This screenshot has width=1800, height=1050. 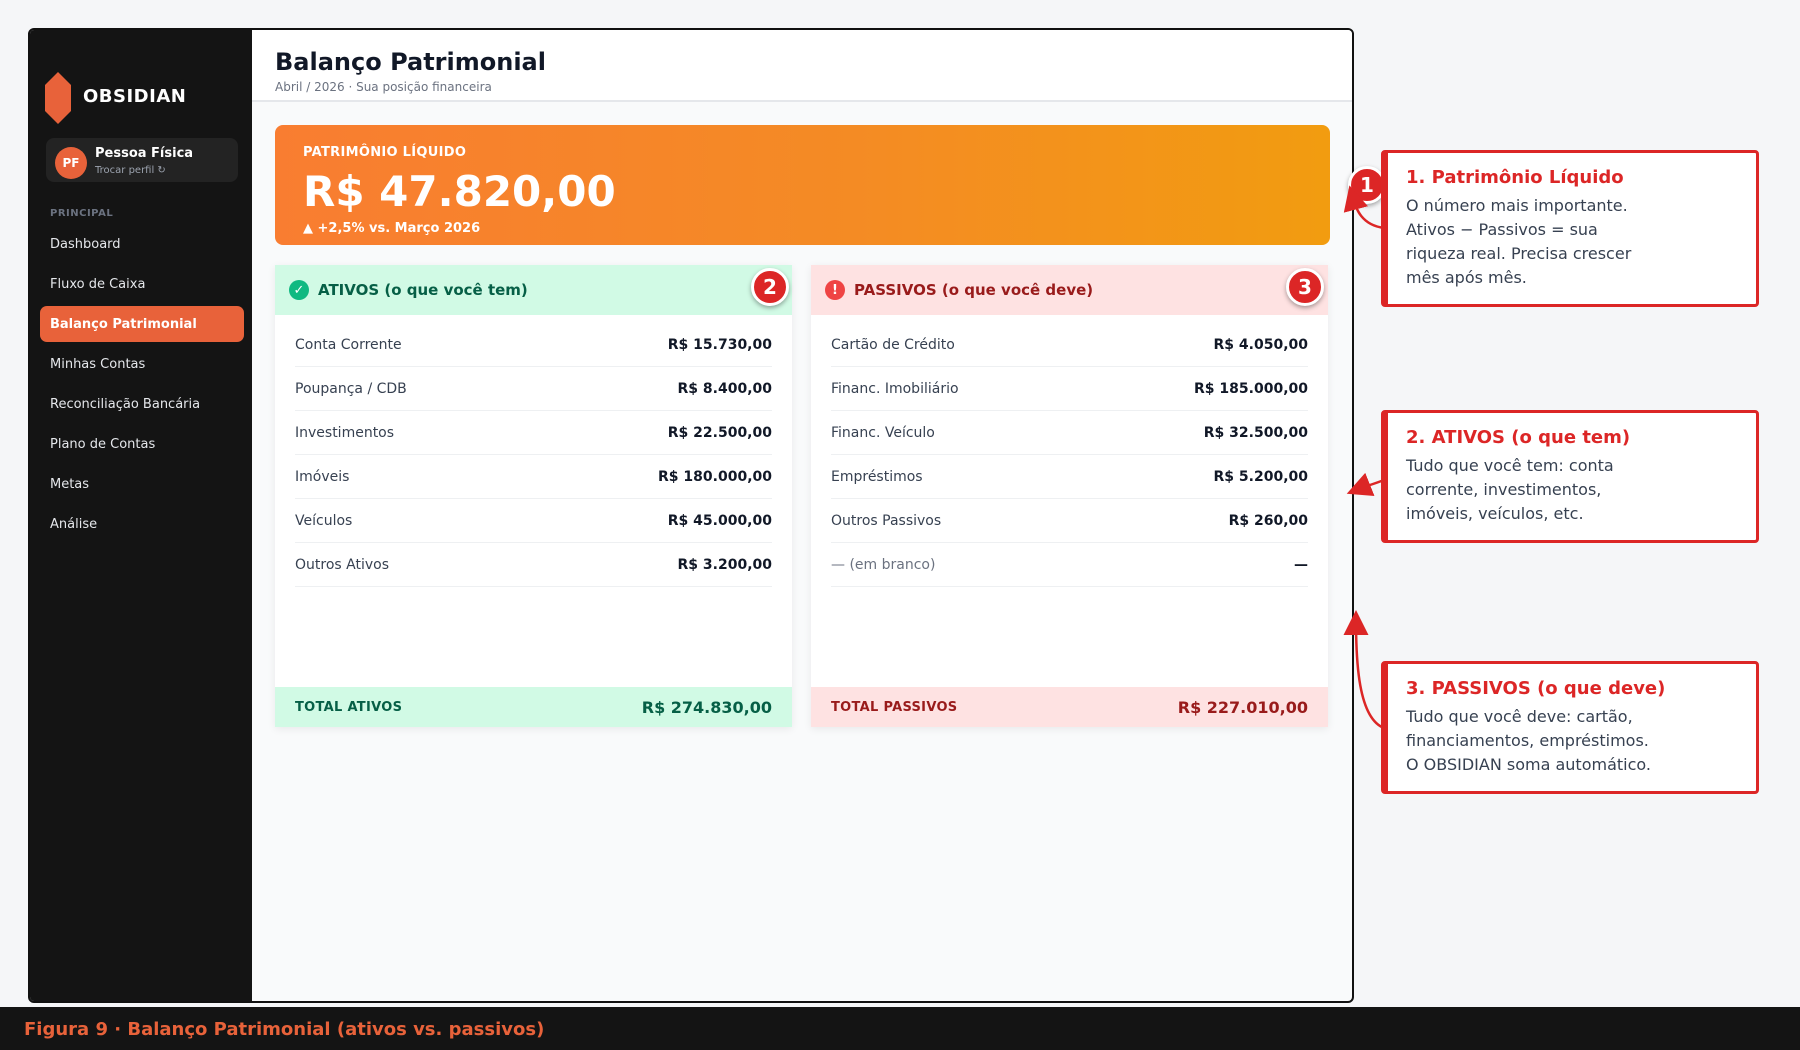 What do you see at coordinates (1527, 740) in the screenshot?
I see `callout-line: financiamentos, empréstimos.` at bounding box center [1527, 740].